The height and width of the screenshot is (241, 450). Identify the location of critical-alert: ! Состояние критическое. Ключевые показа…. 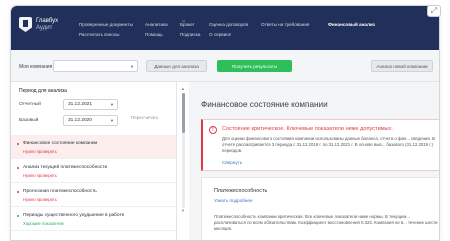
(320, 145).